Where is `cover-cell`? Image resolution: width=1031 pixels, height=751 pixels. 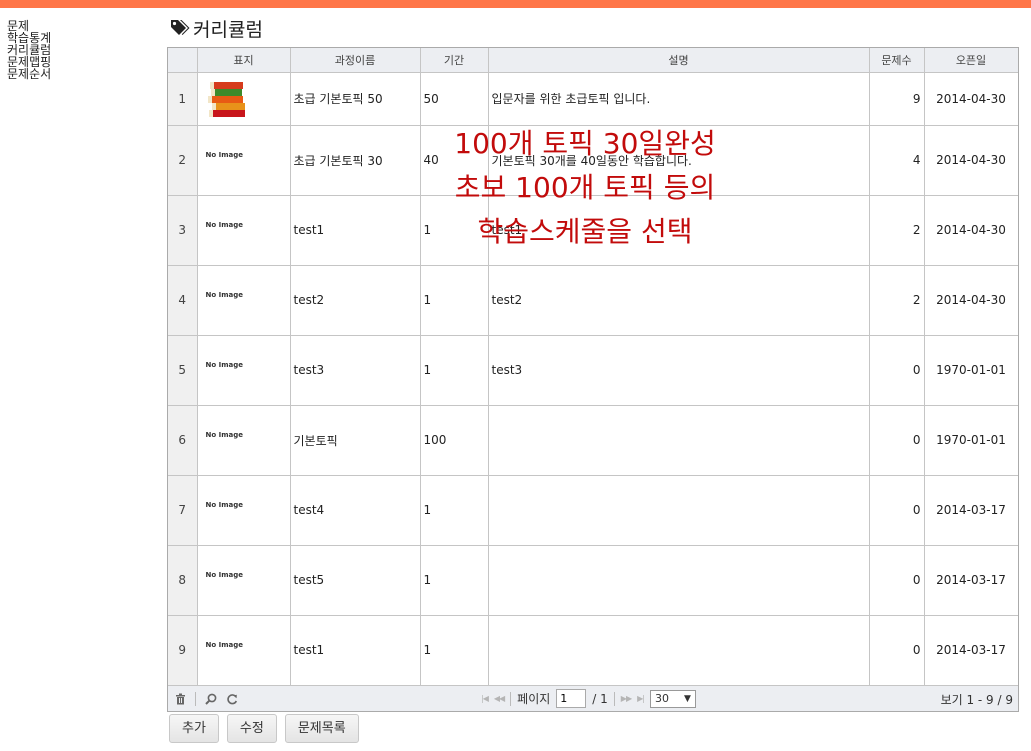
cover-cell is located at coordinates (244, 99).